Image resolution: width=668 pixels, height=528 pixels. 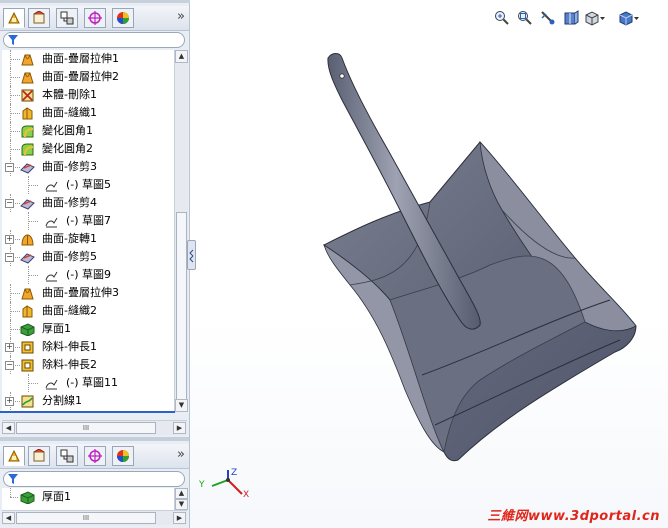 I want to click on lower-more-tabs-chevron-icon: », so click(x=181, y=454).